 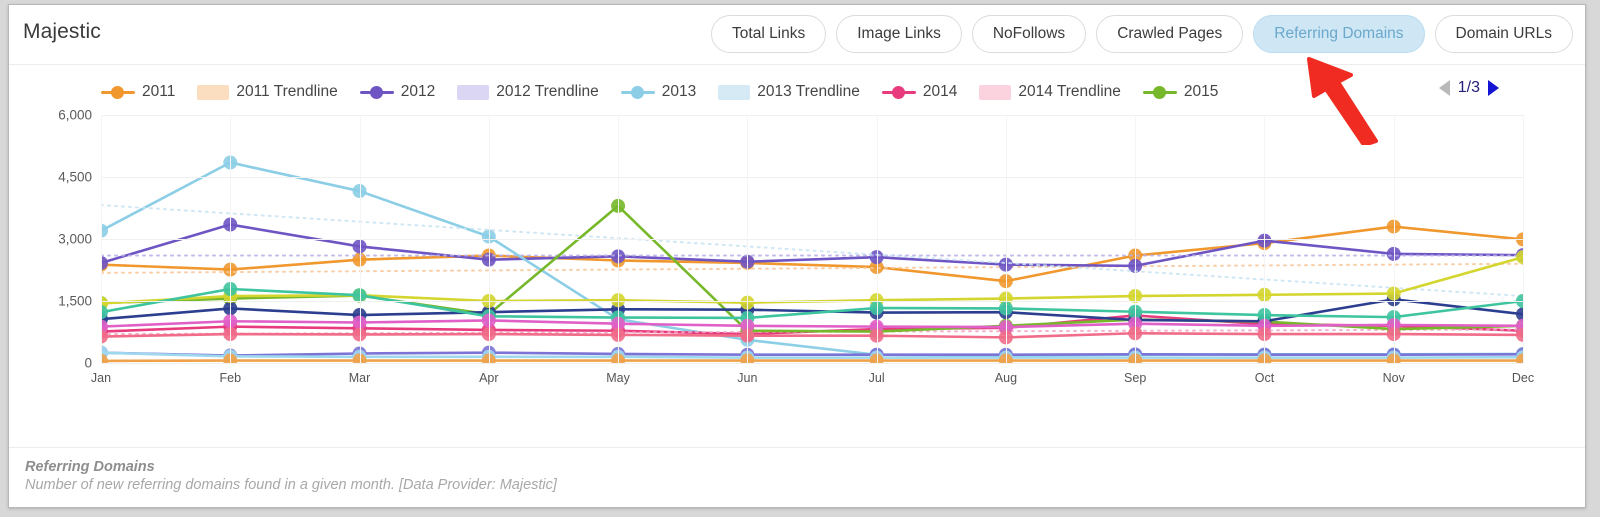 I want to click on x-axis-tick-label: Nov, so click(x=1393, y=378).